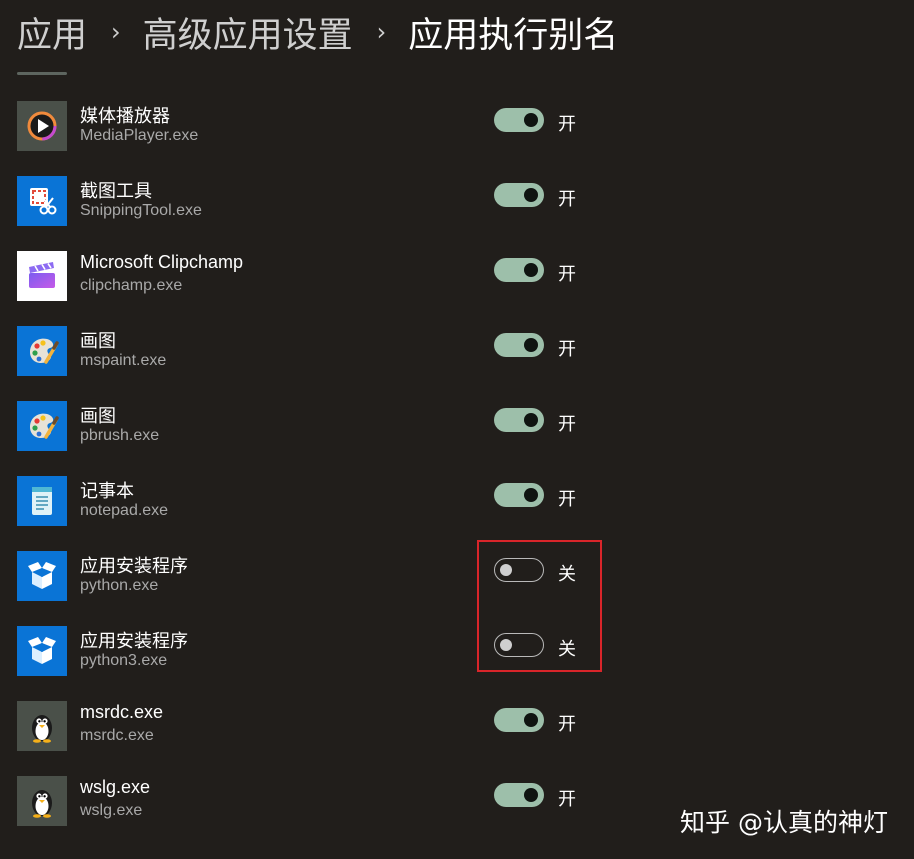  I want to click on list-item-mspaint: 画图 mspaint.exe 开, so click(457, 350).